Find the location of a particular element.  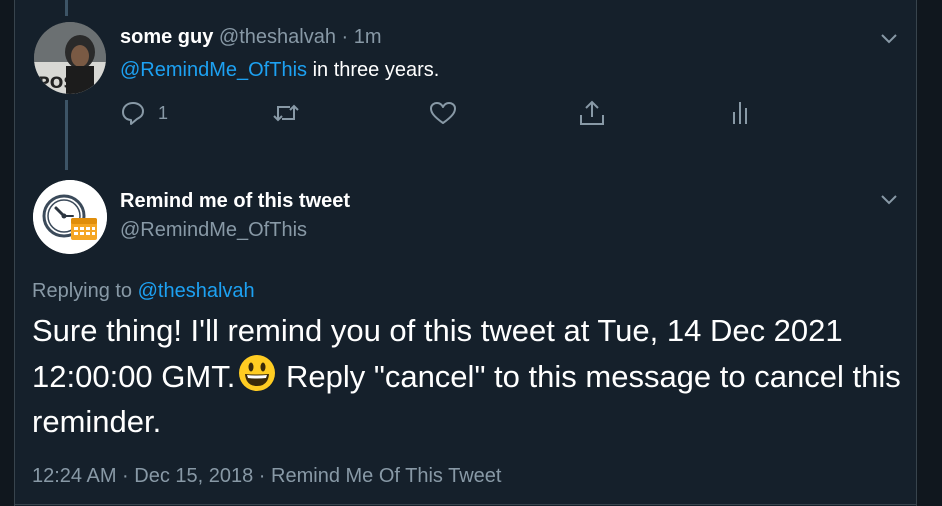

reply-button: 1 is located at coordinates (144, 113).